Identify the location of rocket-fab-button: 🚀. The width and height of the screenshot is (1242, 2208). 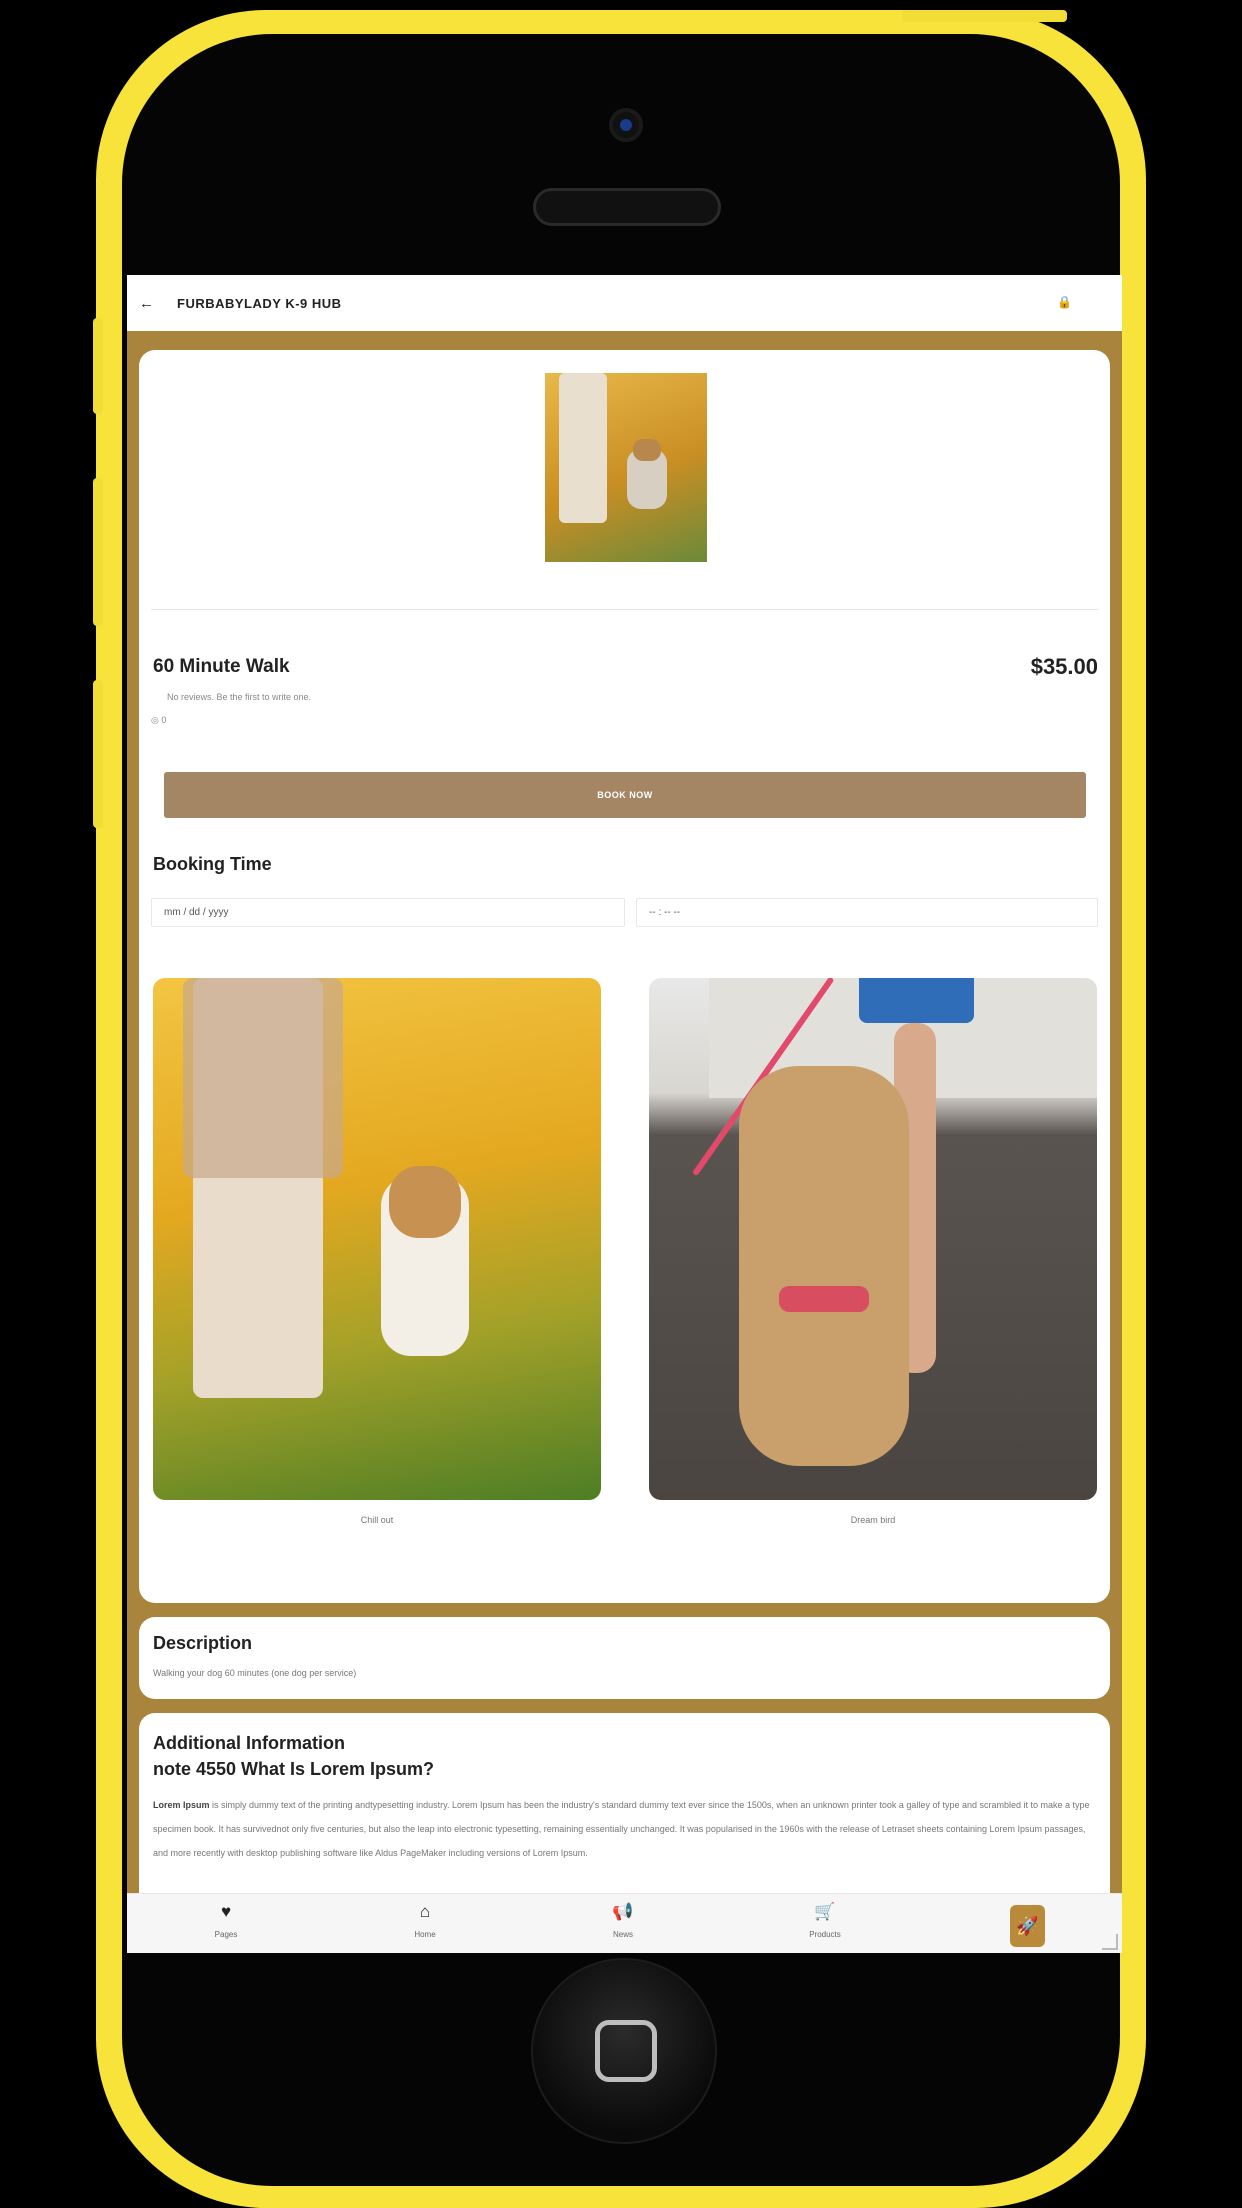
(1027, 1926).